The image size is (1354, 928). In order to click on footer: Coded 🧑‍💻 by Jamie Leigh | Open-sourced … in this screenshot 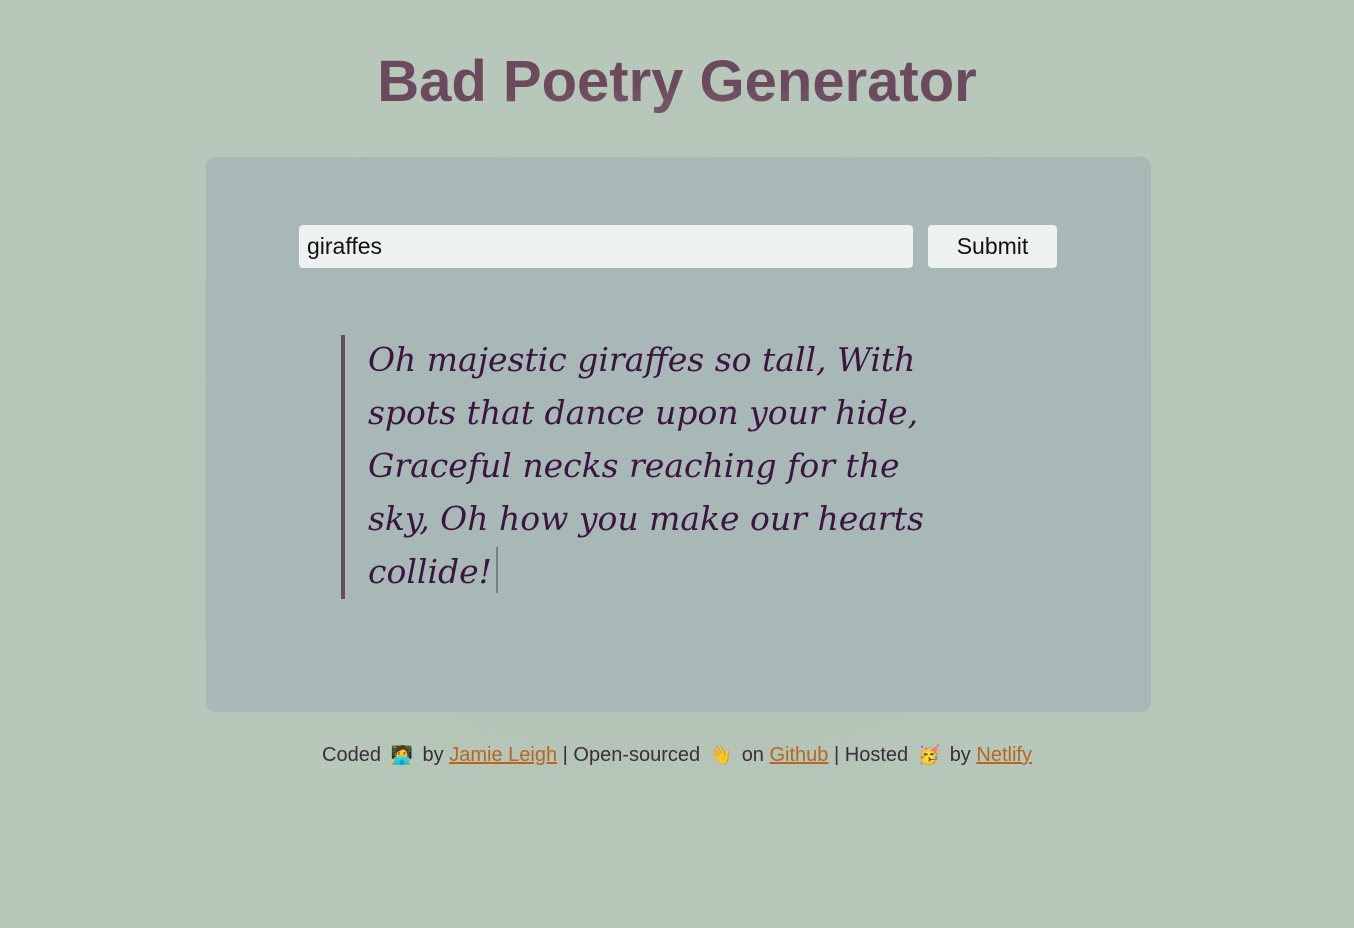, I will do `click(677, 755)`.